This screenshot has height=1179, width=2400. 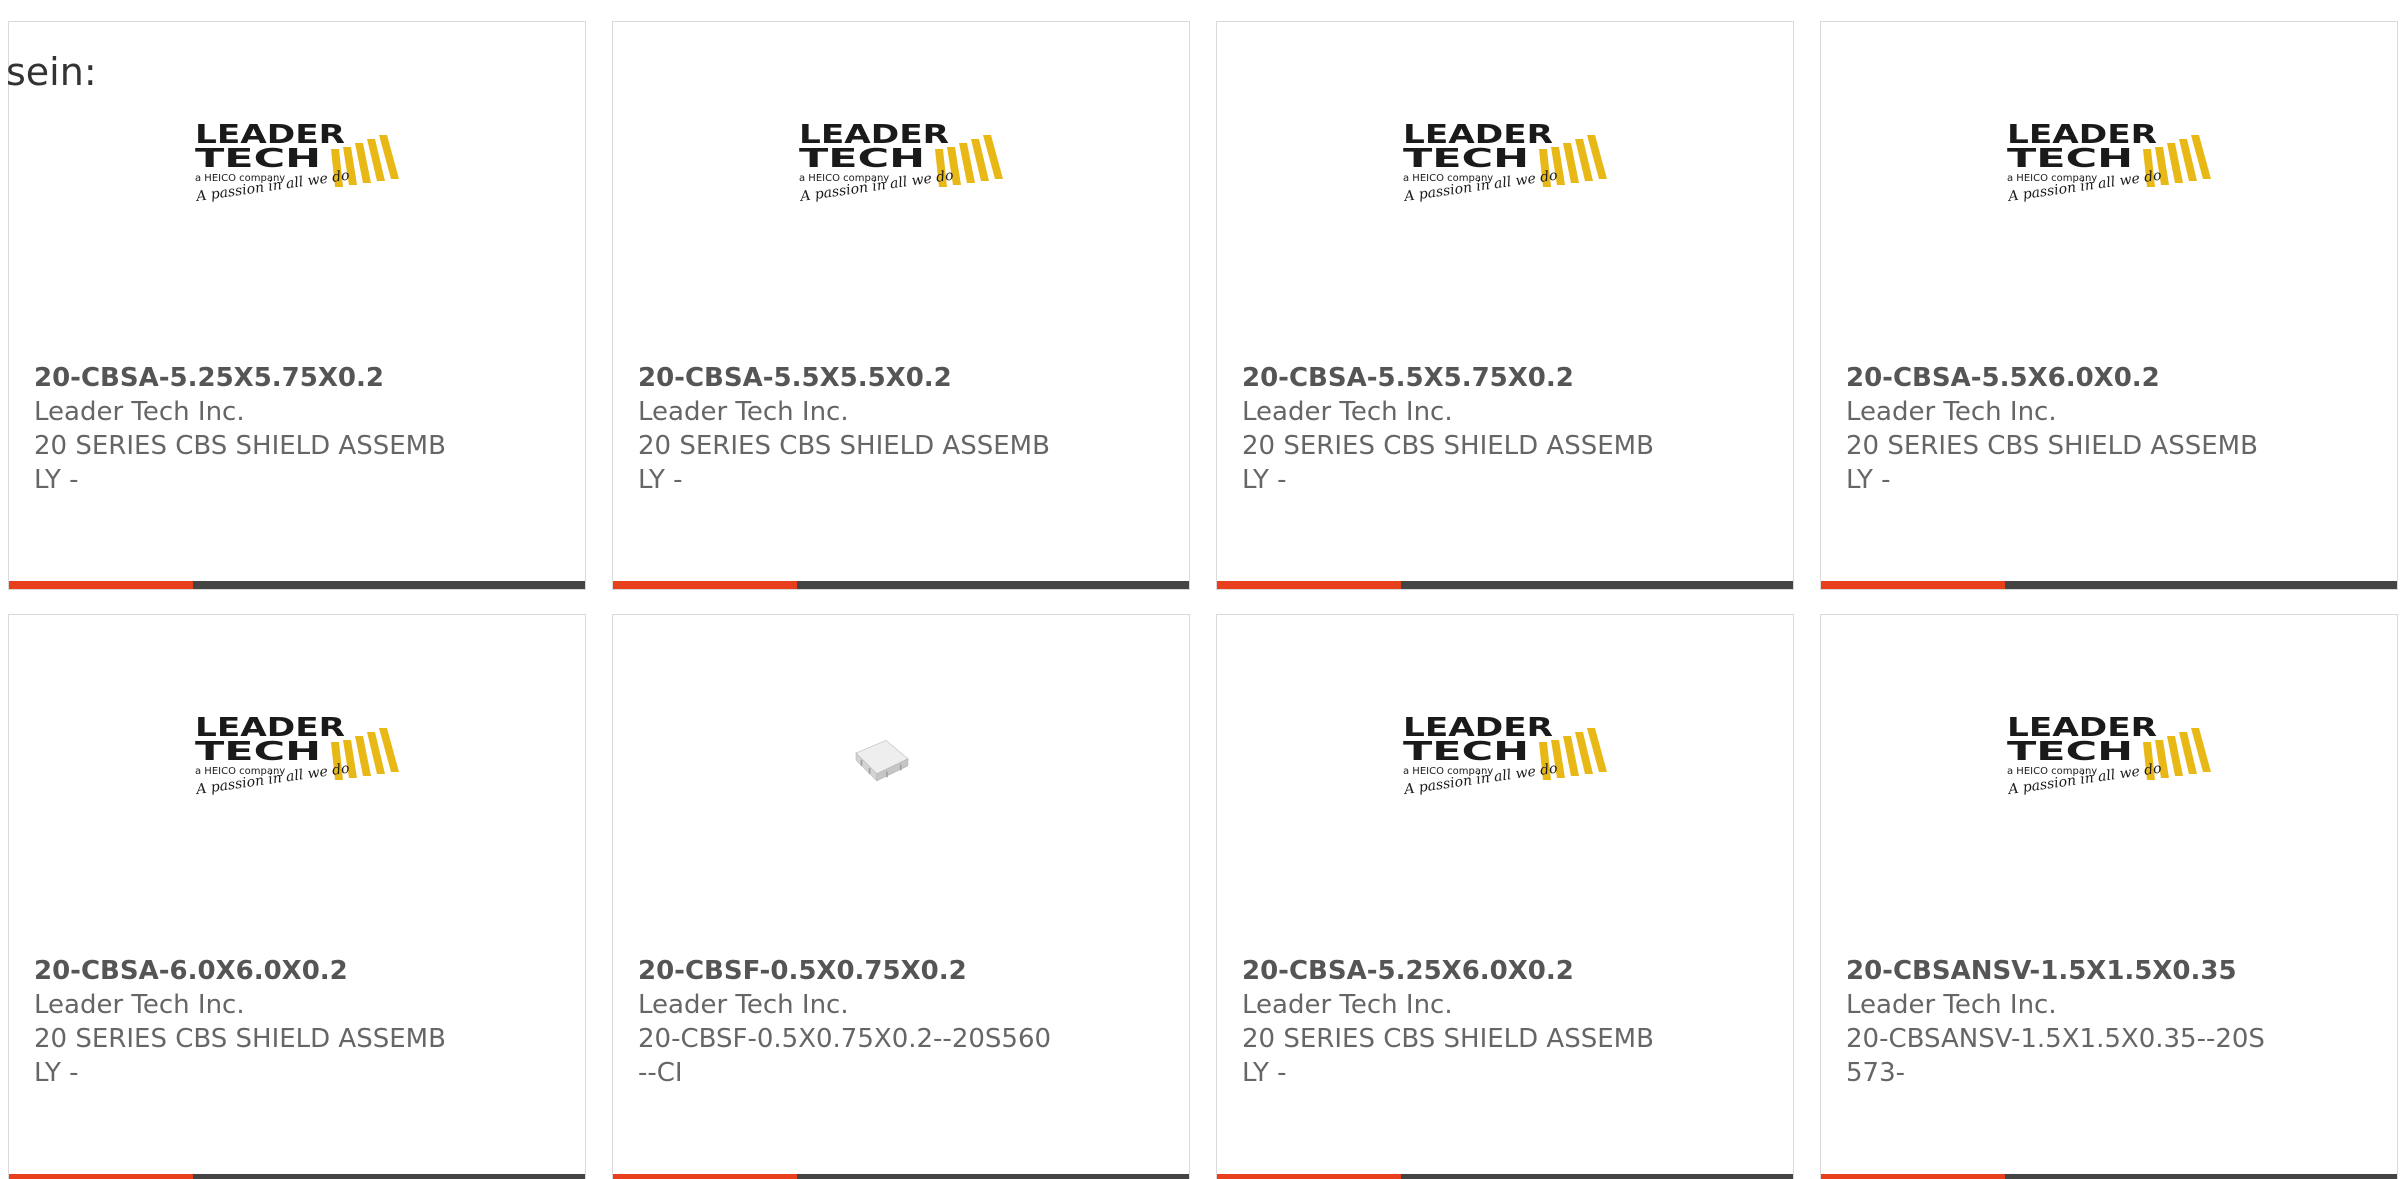 What do you see at coordinates (244, 971) in the screenshot?
I see `part-number: 20-CBSA-6.0X6.0X0.2` at bounding box center [244, 971].